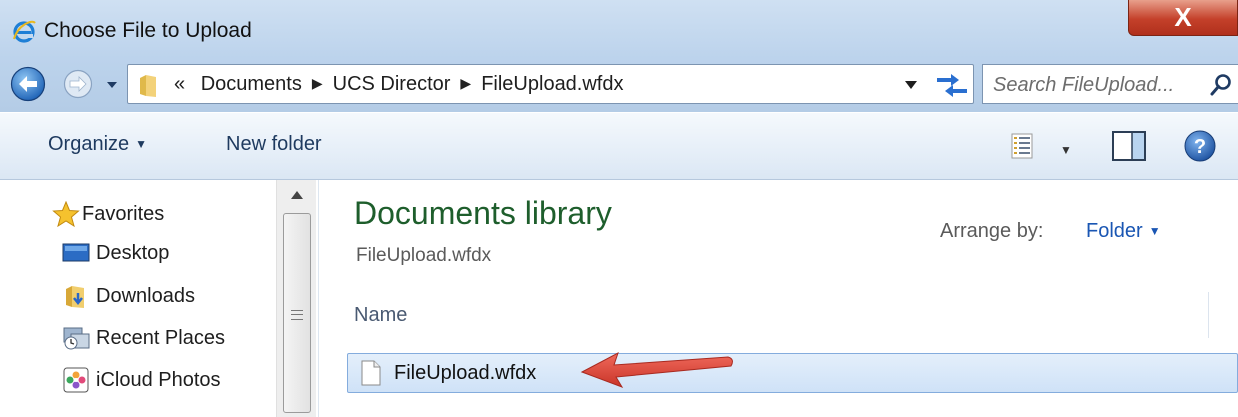 The height and width of the screenshot is (417, 1238). Describe the element at coordinates (318, 298) in the screenshot. I see `pane-divider` at that location.